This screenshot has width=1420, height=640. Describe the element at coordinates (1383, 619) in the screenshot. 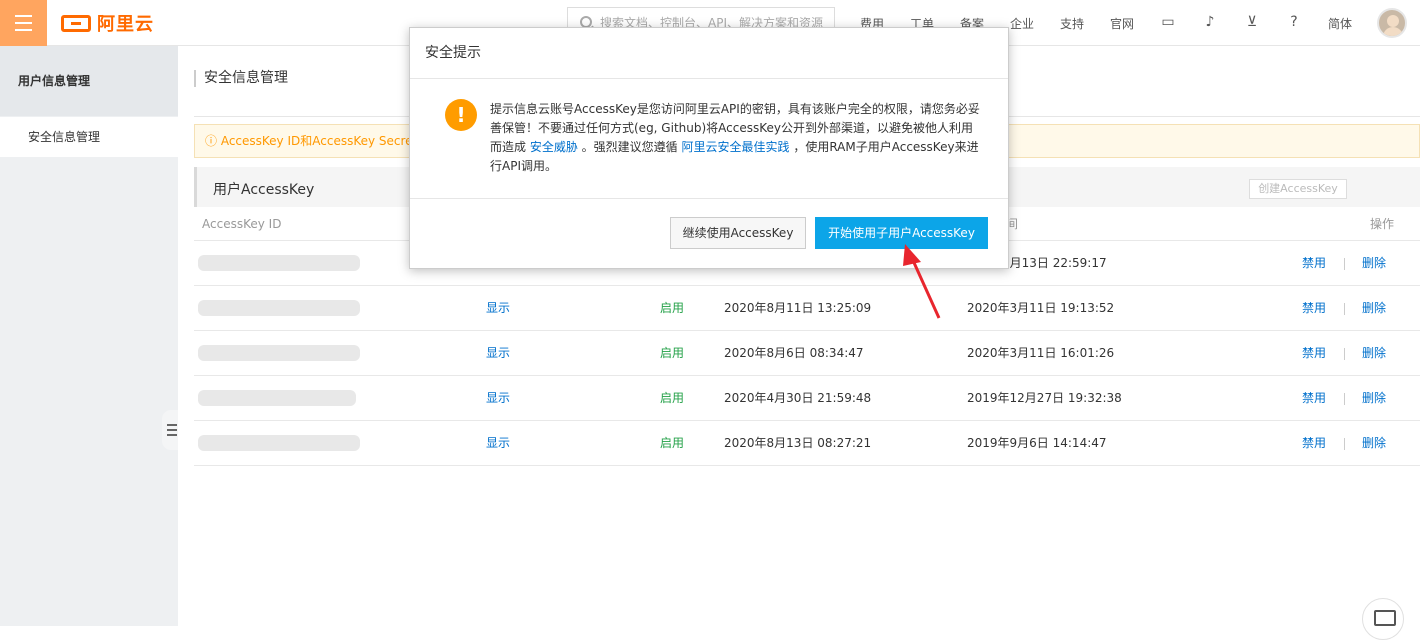

I see `chat-support-icon` at that location.